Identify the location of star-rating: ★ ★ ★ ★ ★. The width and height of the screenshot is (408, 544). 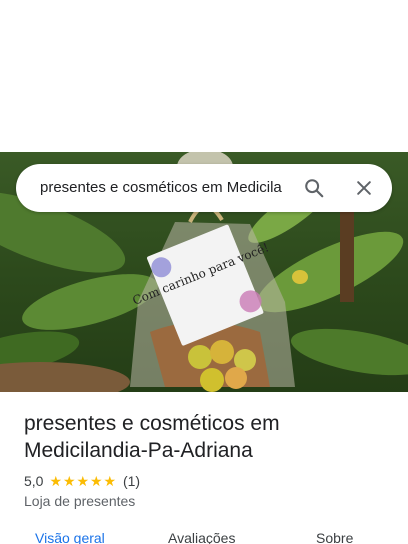
(83, 481).